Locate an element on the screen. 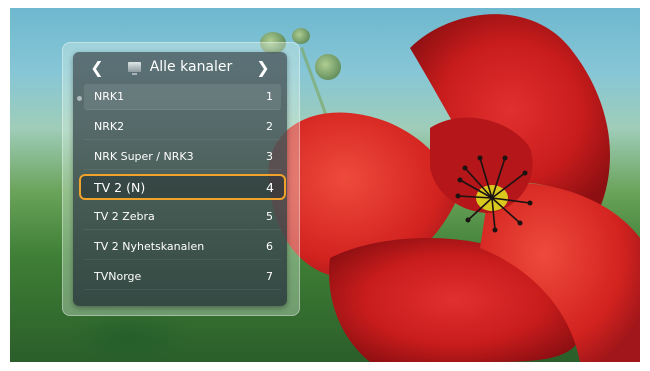  channel-row-tv2-zebra: TV 2 Zebra 5 is located at coordinates (182, 217).